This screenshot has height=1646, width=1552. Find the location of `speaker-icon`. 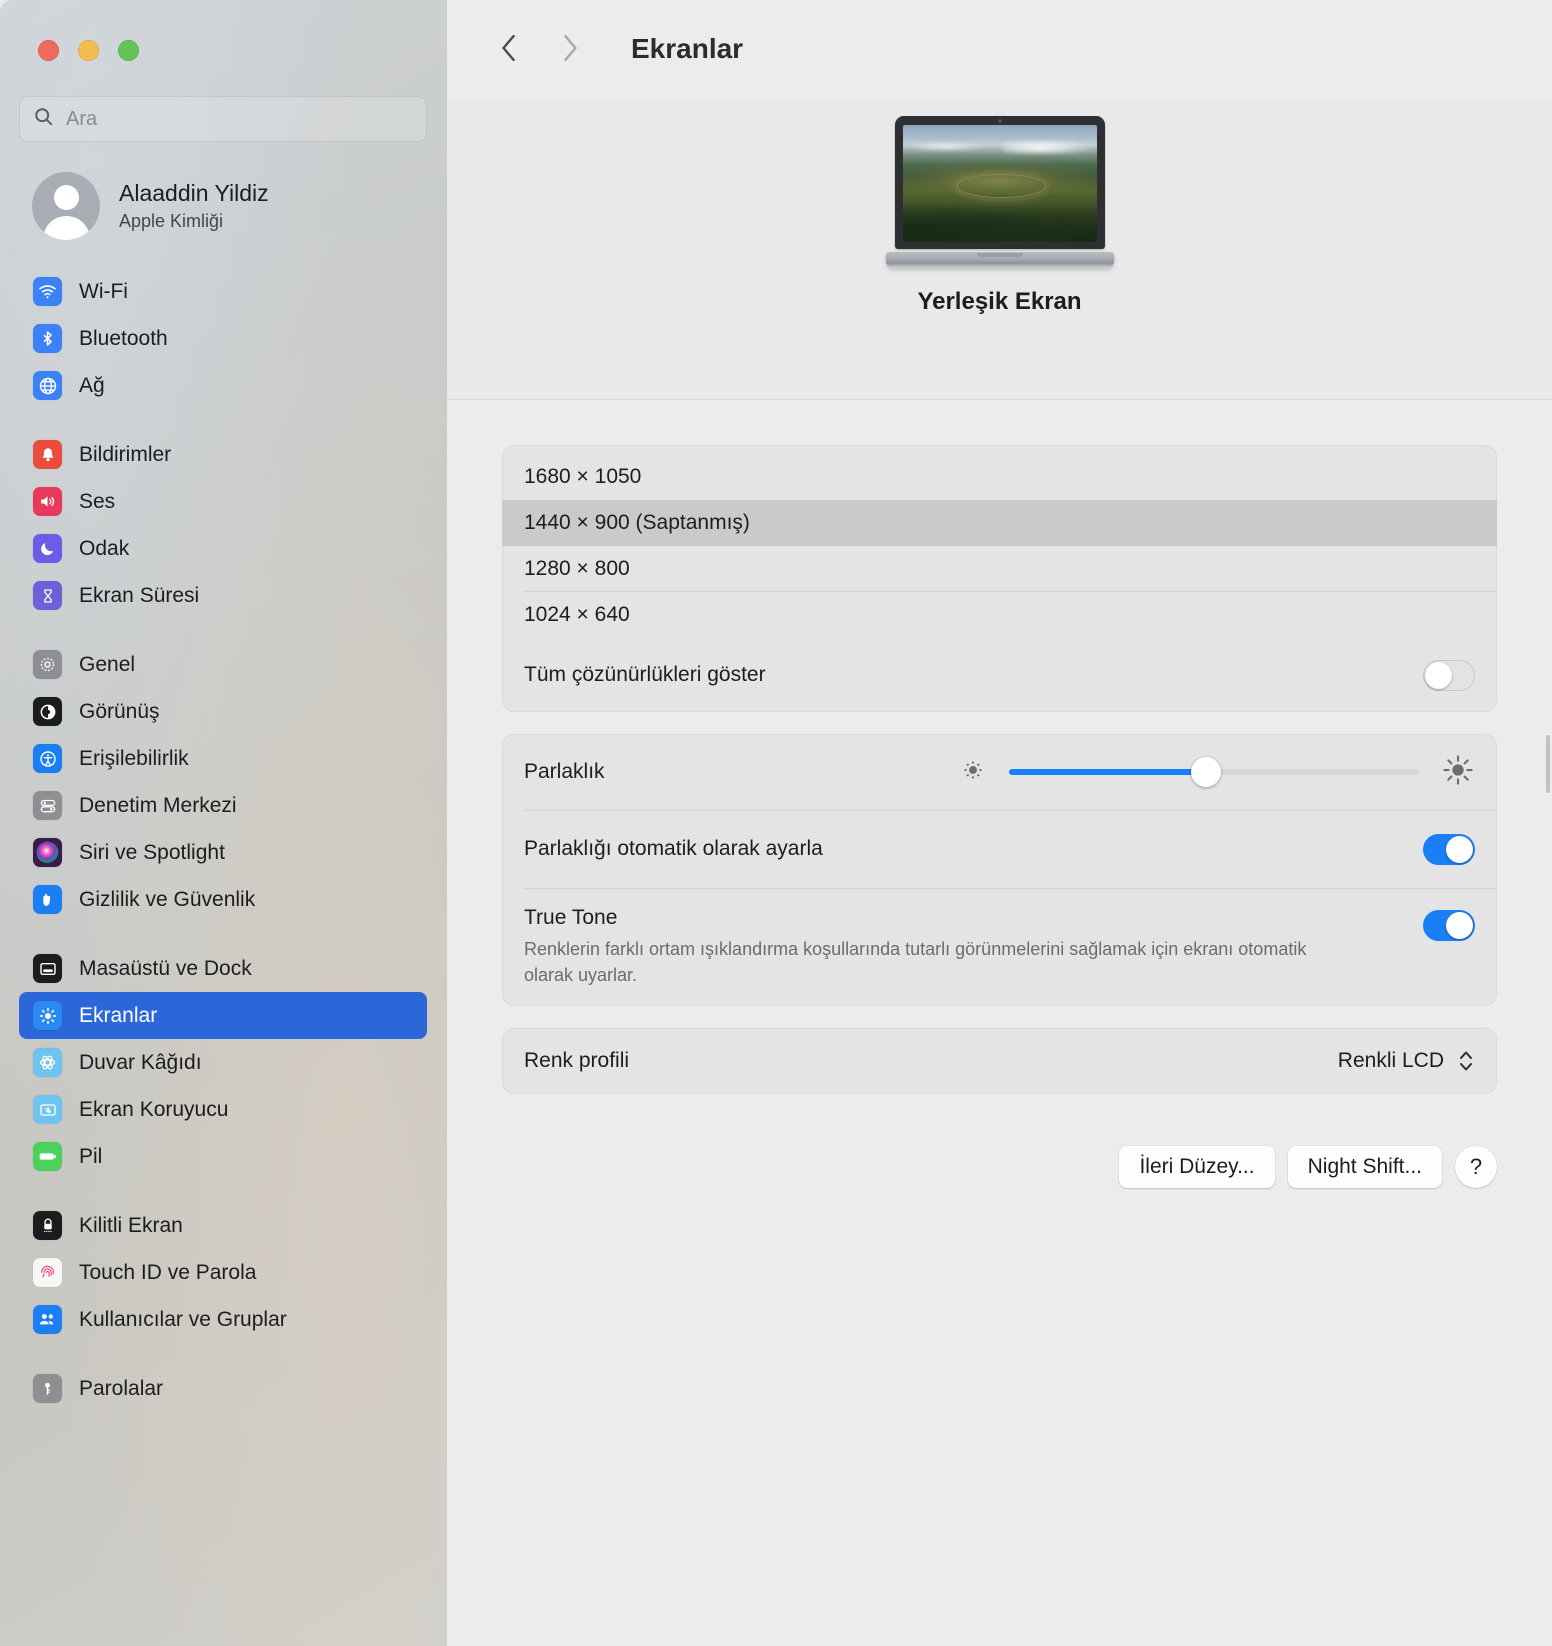

speaker-icon is located at coordinates (47, 501).